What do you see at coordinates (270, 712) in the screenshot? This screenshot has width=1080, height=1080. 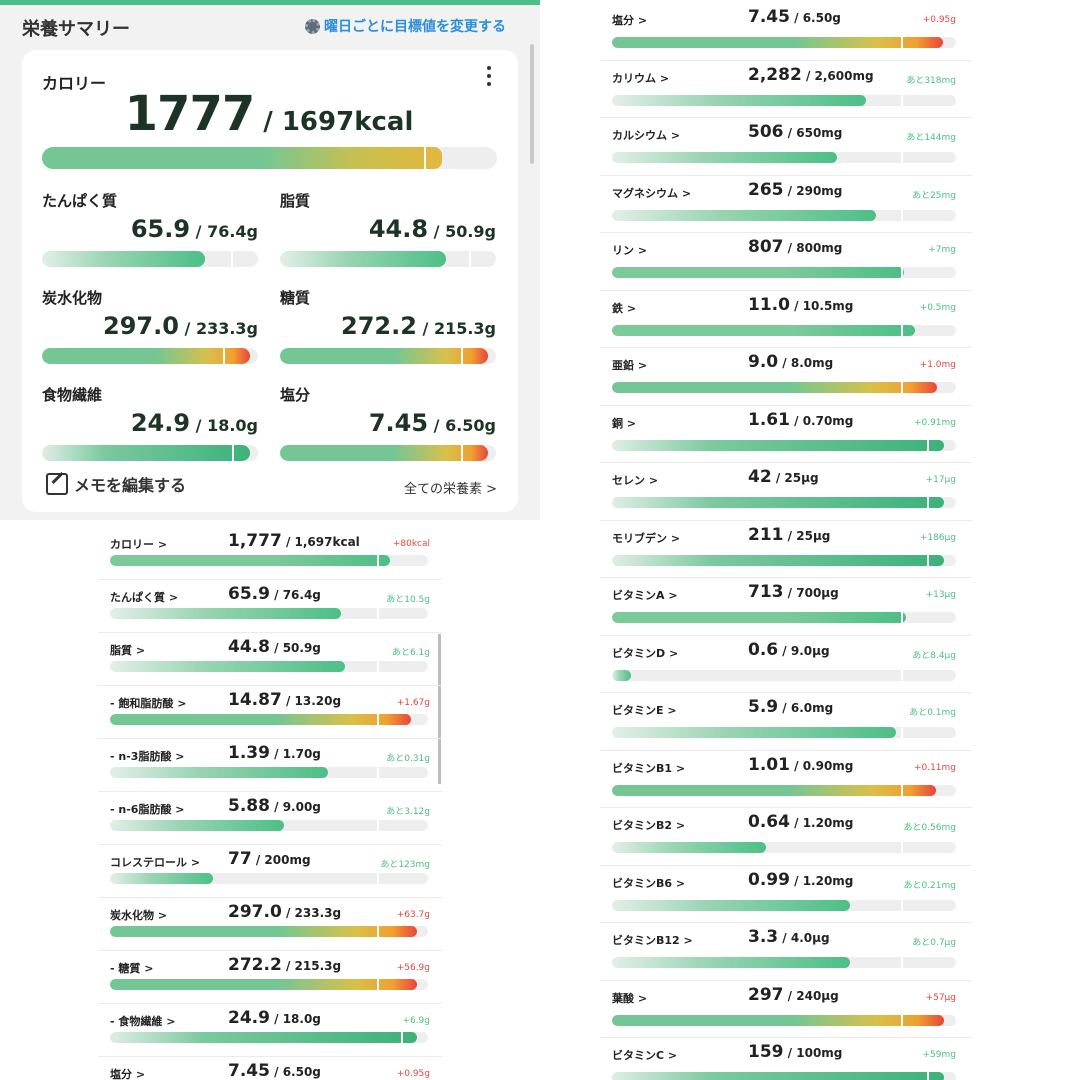 I see `nutrient-row: - 飽和脂肪酸 > 14.87 / 13.20g +1.67g` at bounding box center [270, 712].